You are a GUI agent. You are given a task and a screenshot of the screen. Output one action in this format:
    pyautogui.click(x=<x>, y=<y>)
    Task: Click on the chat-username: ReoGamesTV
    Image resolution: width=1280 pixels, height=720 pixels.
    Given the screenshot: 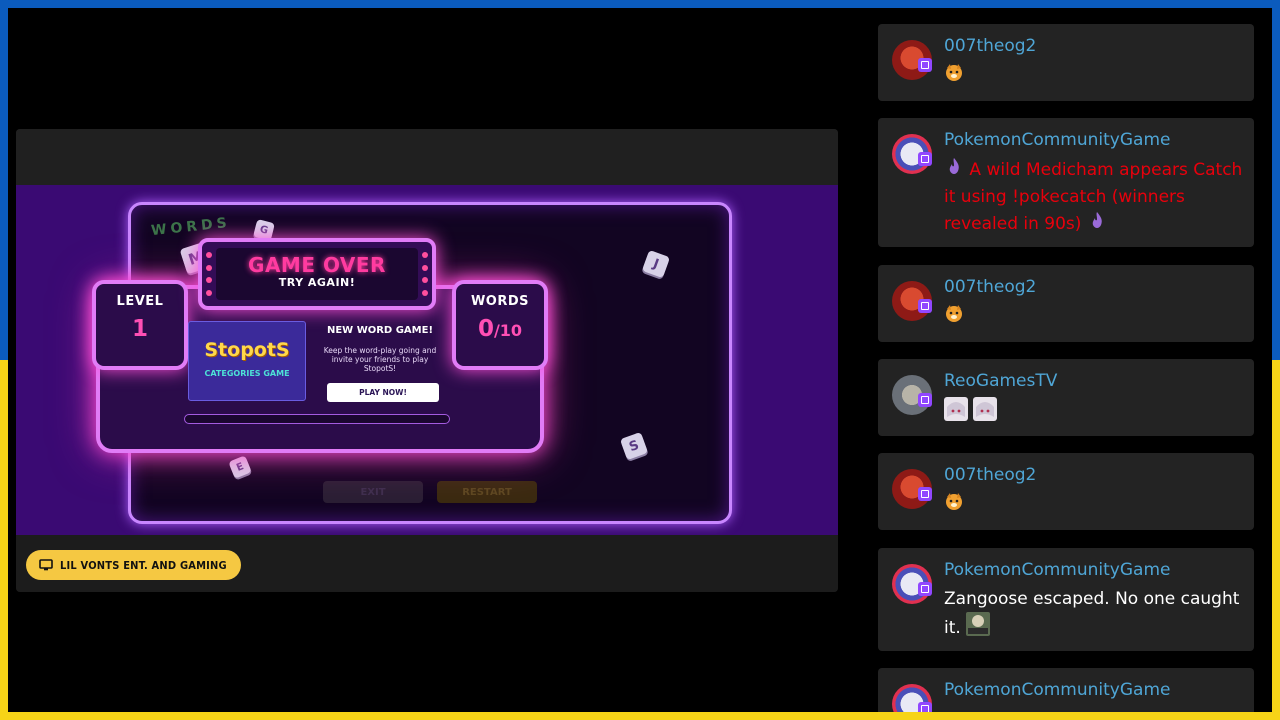 What is the action you would take?
    pyautogui.click(x=1000, y=381)
    